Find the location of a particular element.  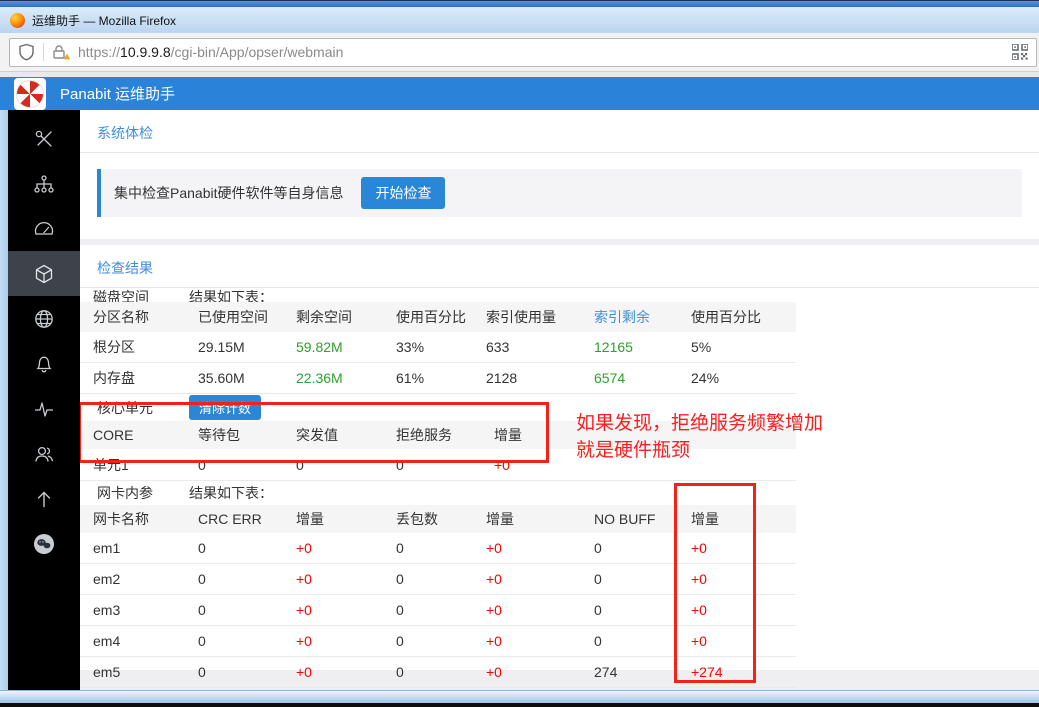

sidebar-item-topology is located at coordinates (44, 183).